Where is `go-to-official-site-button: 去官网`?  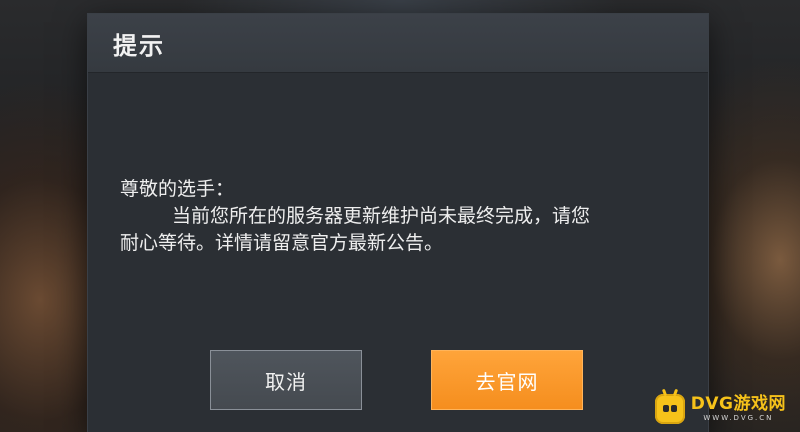 go-to-official-site-button: 去官网 is located at coordinates (507, 380).